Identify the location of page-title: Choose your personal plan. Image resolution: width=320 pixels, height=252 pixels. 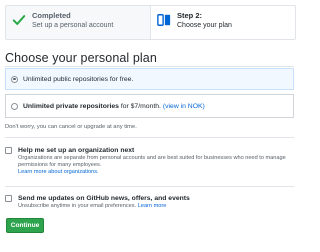
(81, 58).